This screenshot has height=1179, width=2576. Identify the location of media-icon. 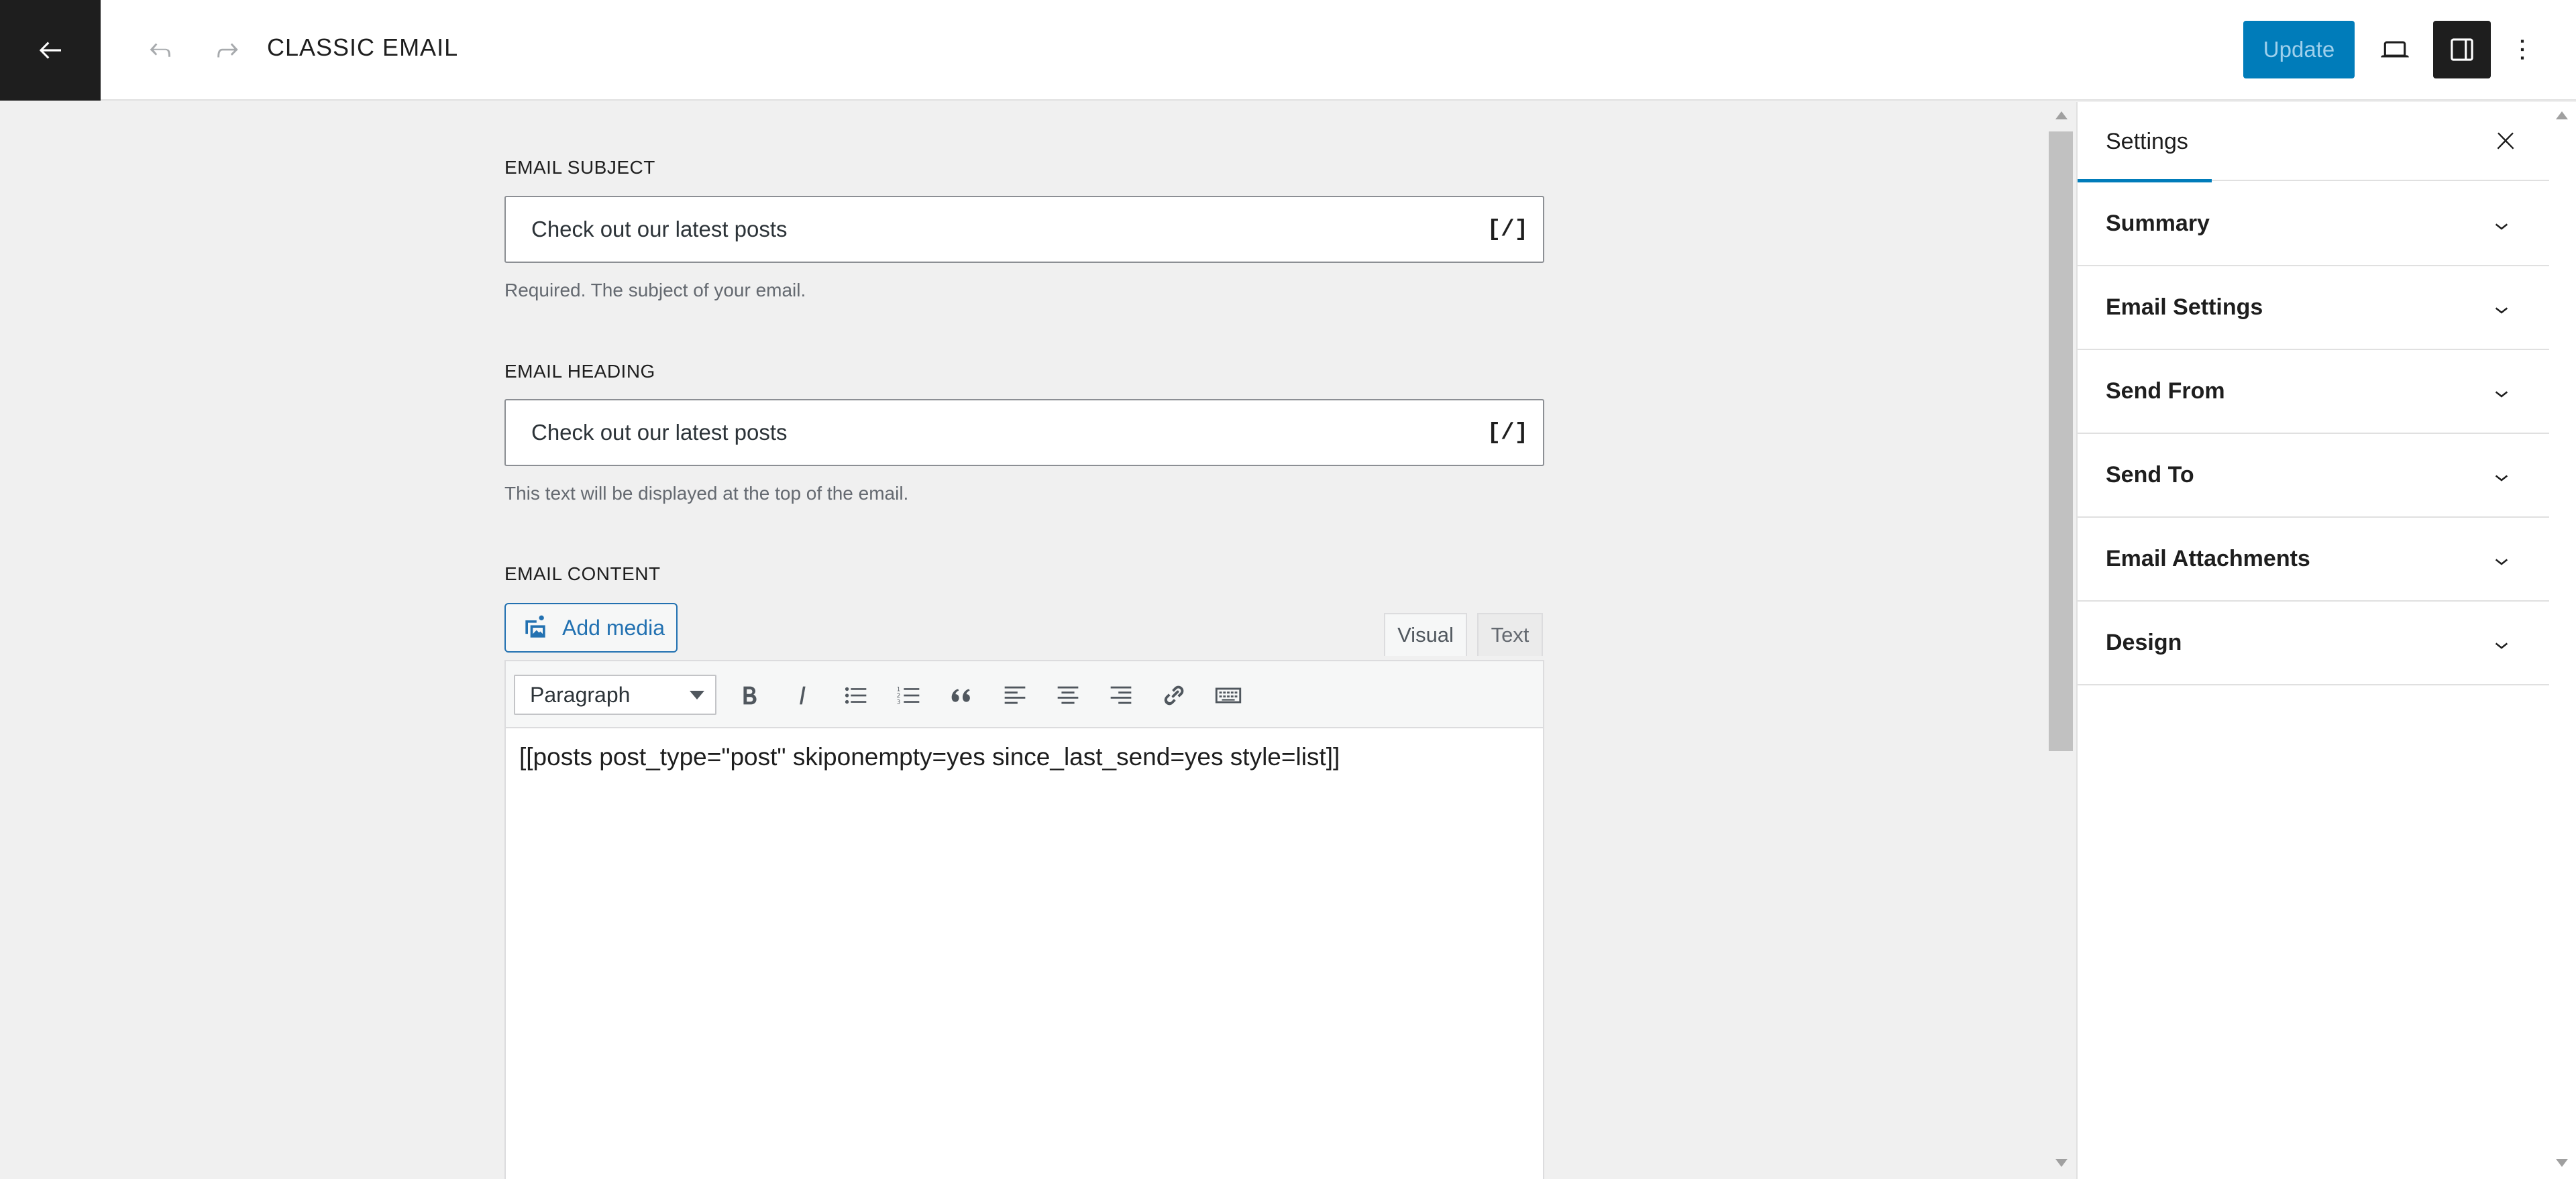
(535, 626).